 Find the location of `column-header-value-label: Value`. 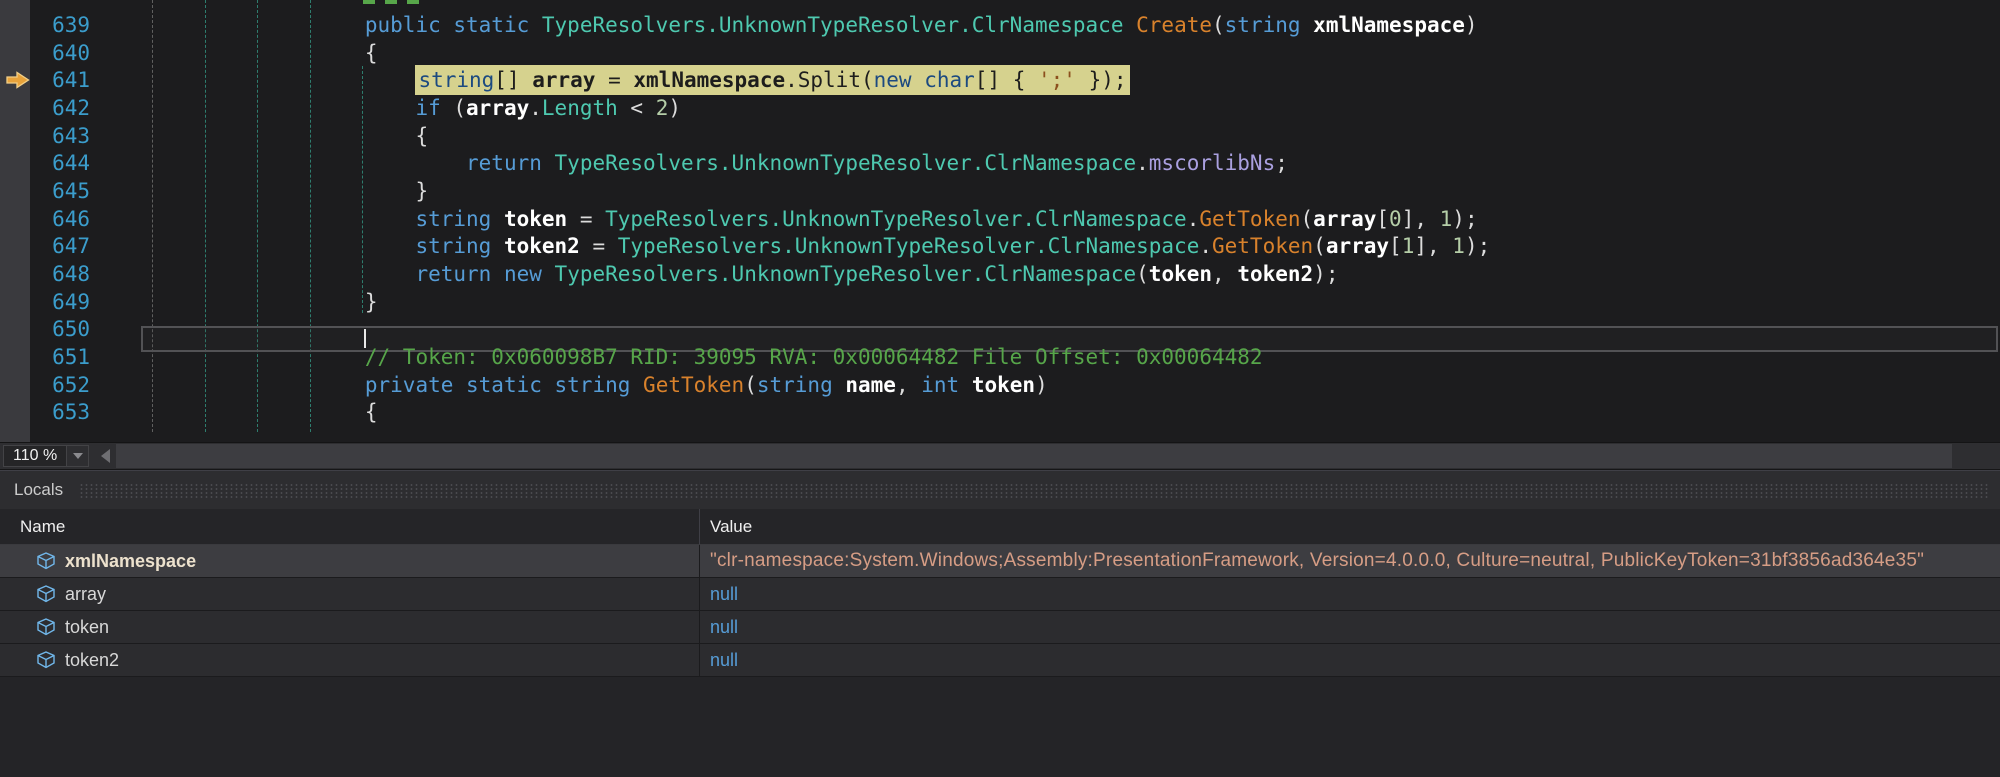

column-header-value-label: Value is located at coordinates (731, 526).